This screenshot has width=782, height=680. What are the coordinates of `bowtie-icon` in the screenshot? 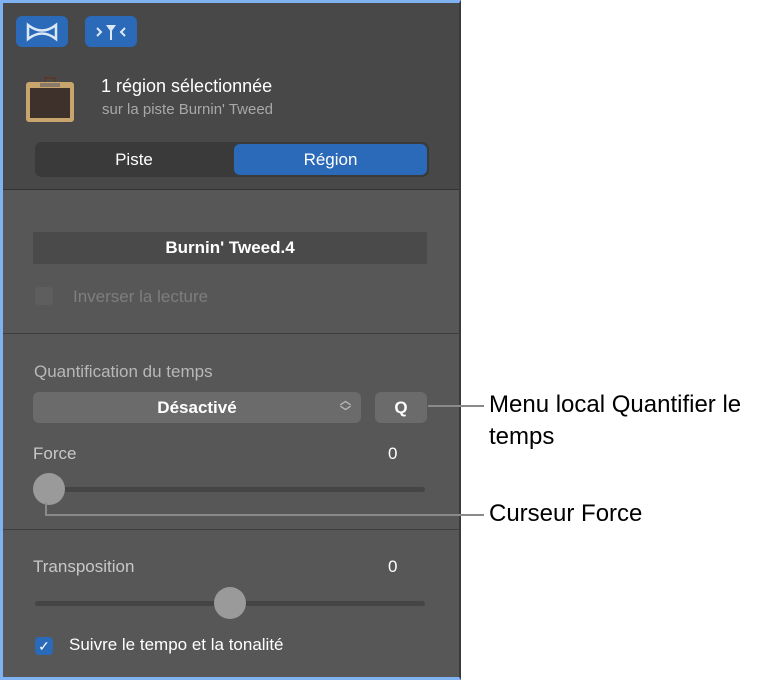 It's located at (42, 31).